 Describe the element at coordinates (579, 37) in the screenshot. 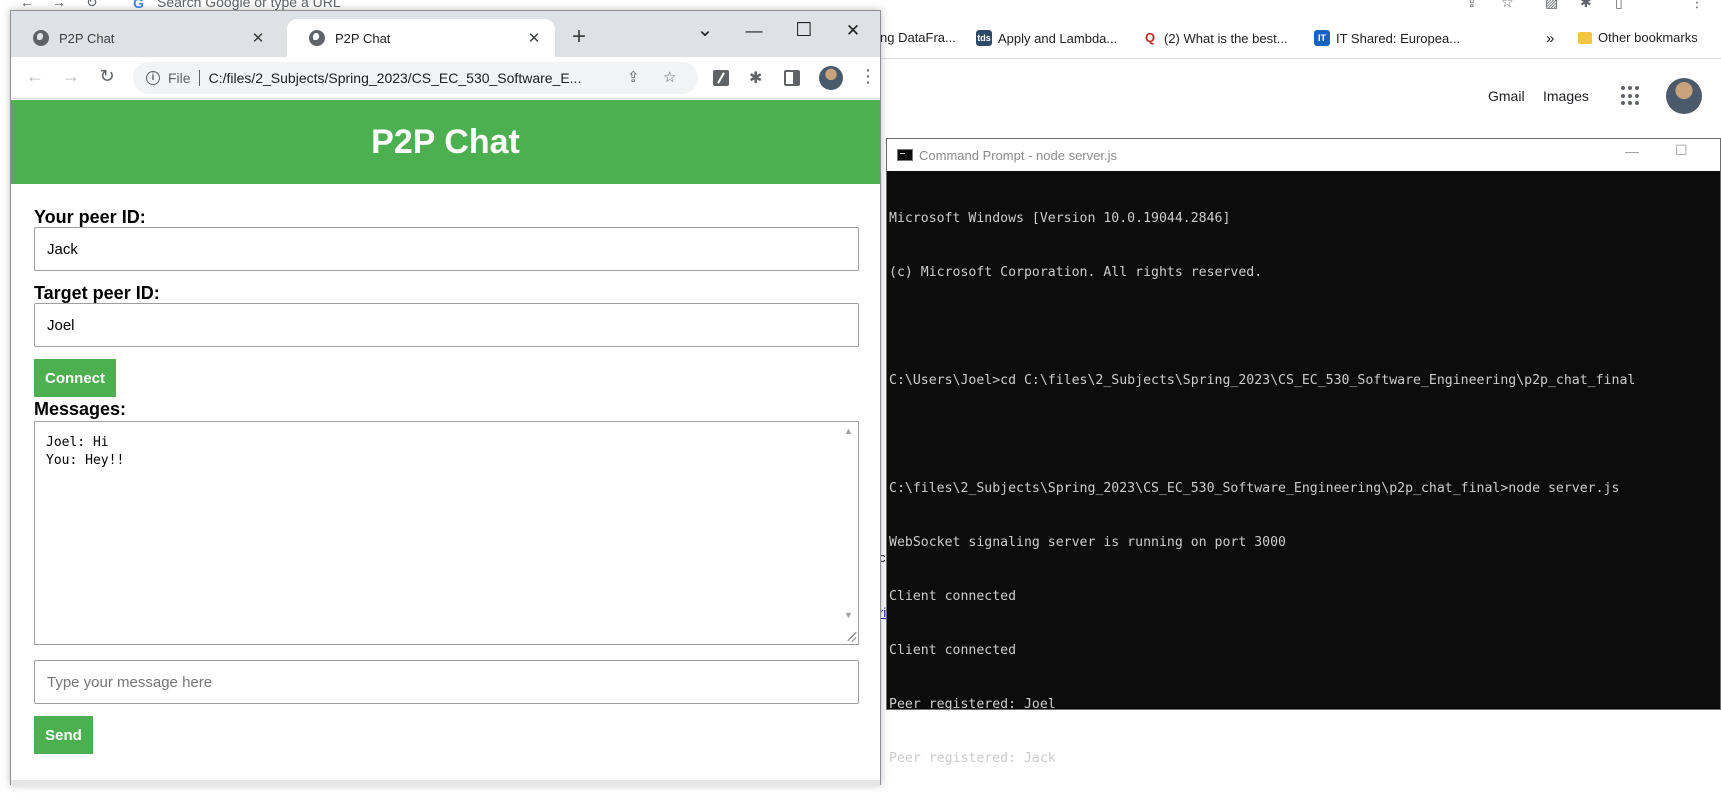

I see `new-tab-button: +` at that location.